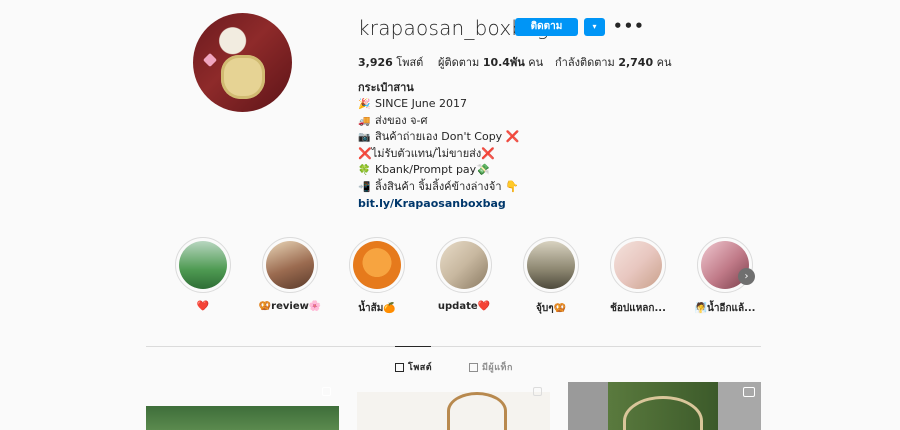 The height and width of the screenshot is (430, 900). Describe the element at coordinates (399, 367) in the screenshot. I see `grid-icon` at that location.